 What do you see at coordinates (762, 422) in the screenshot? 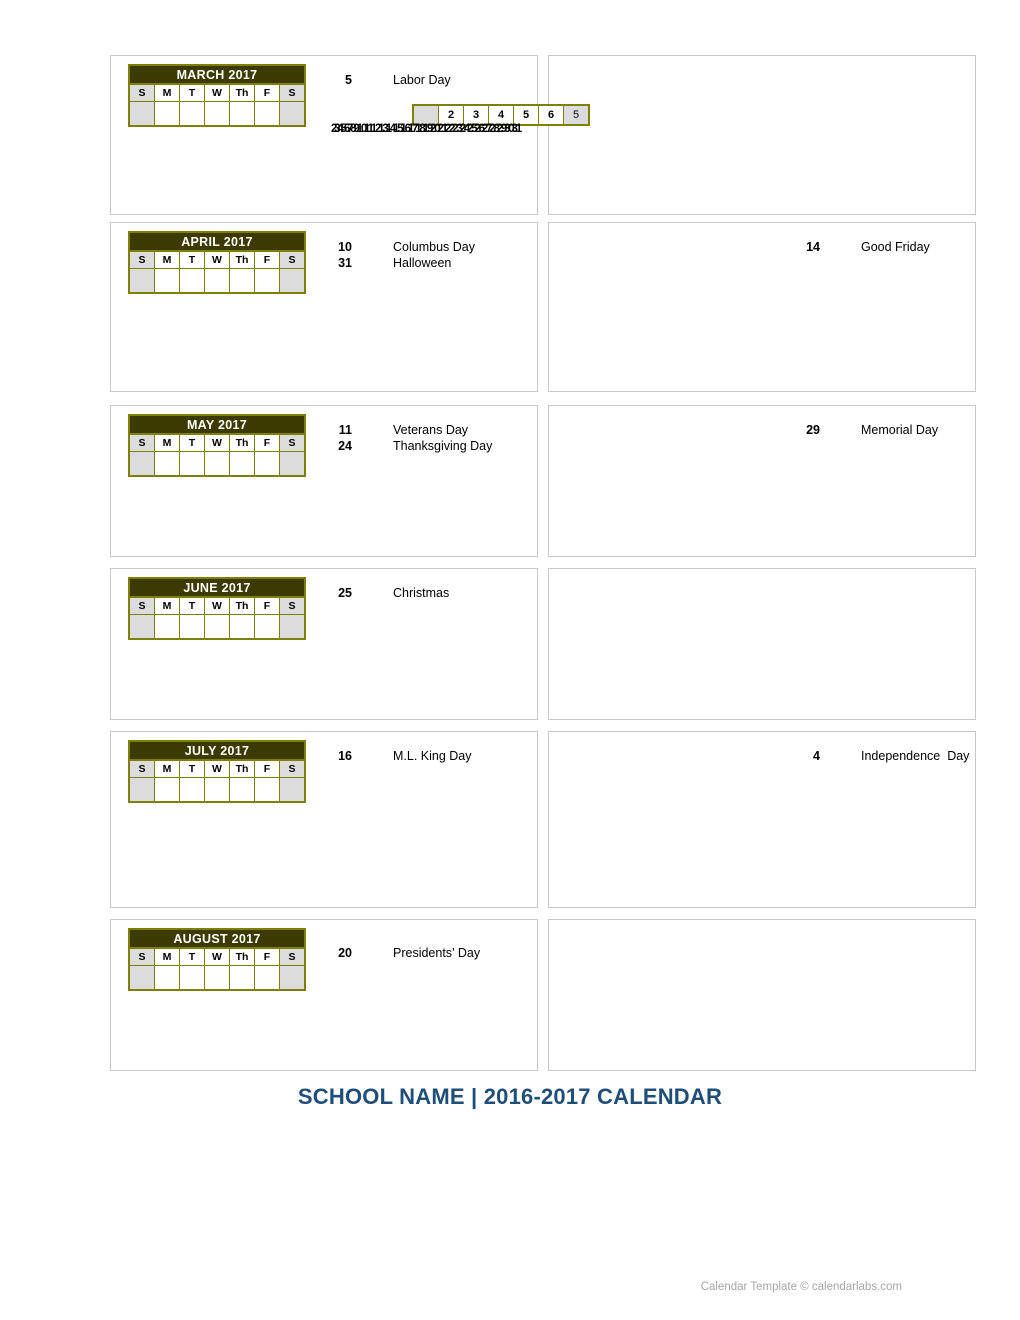
I see `holiday-list-right-may: 29 Memorial Day` at bounding box center [762, 422].